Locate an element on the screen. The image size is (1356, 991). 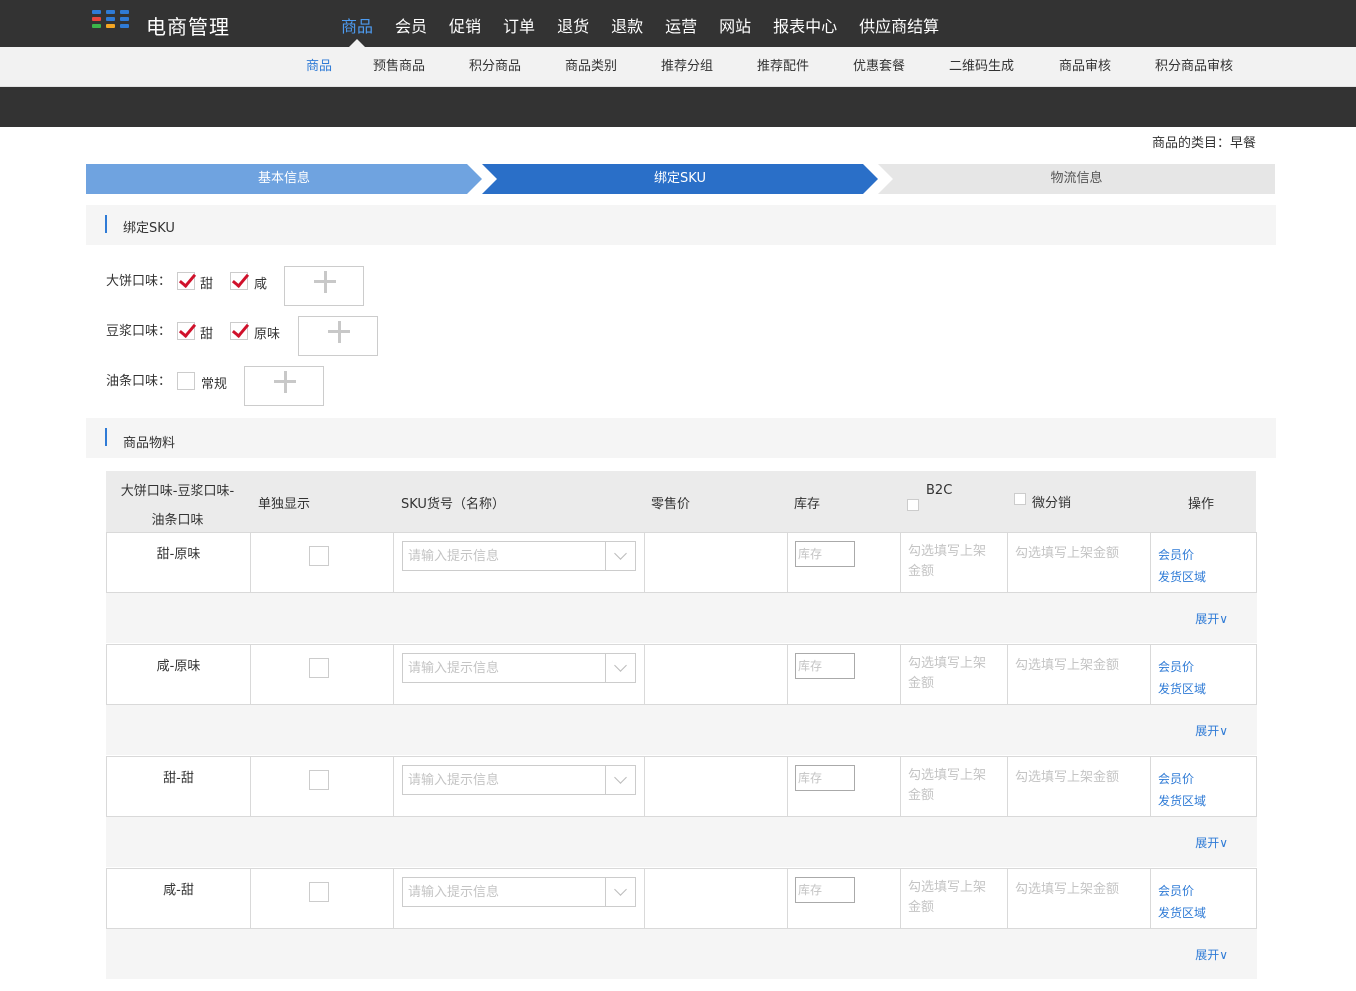
sub-nav-item: 商品 is located at coordinates (319, 67).